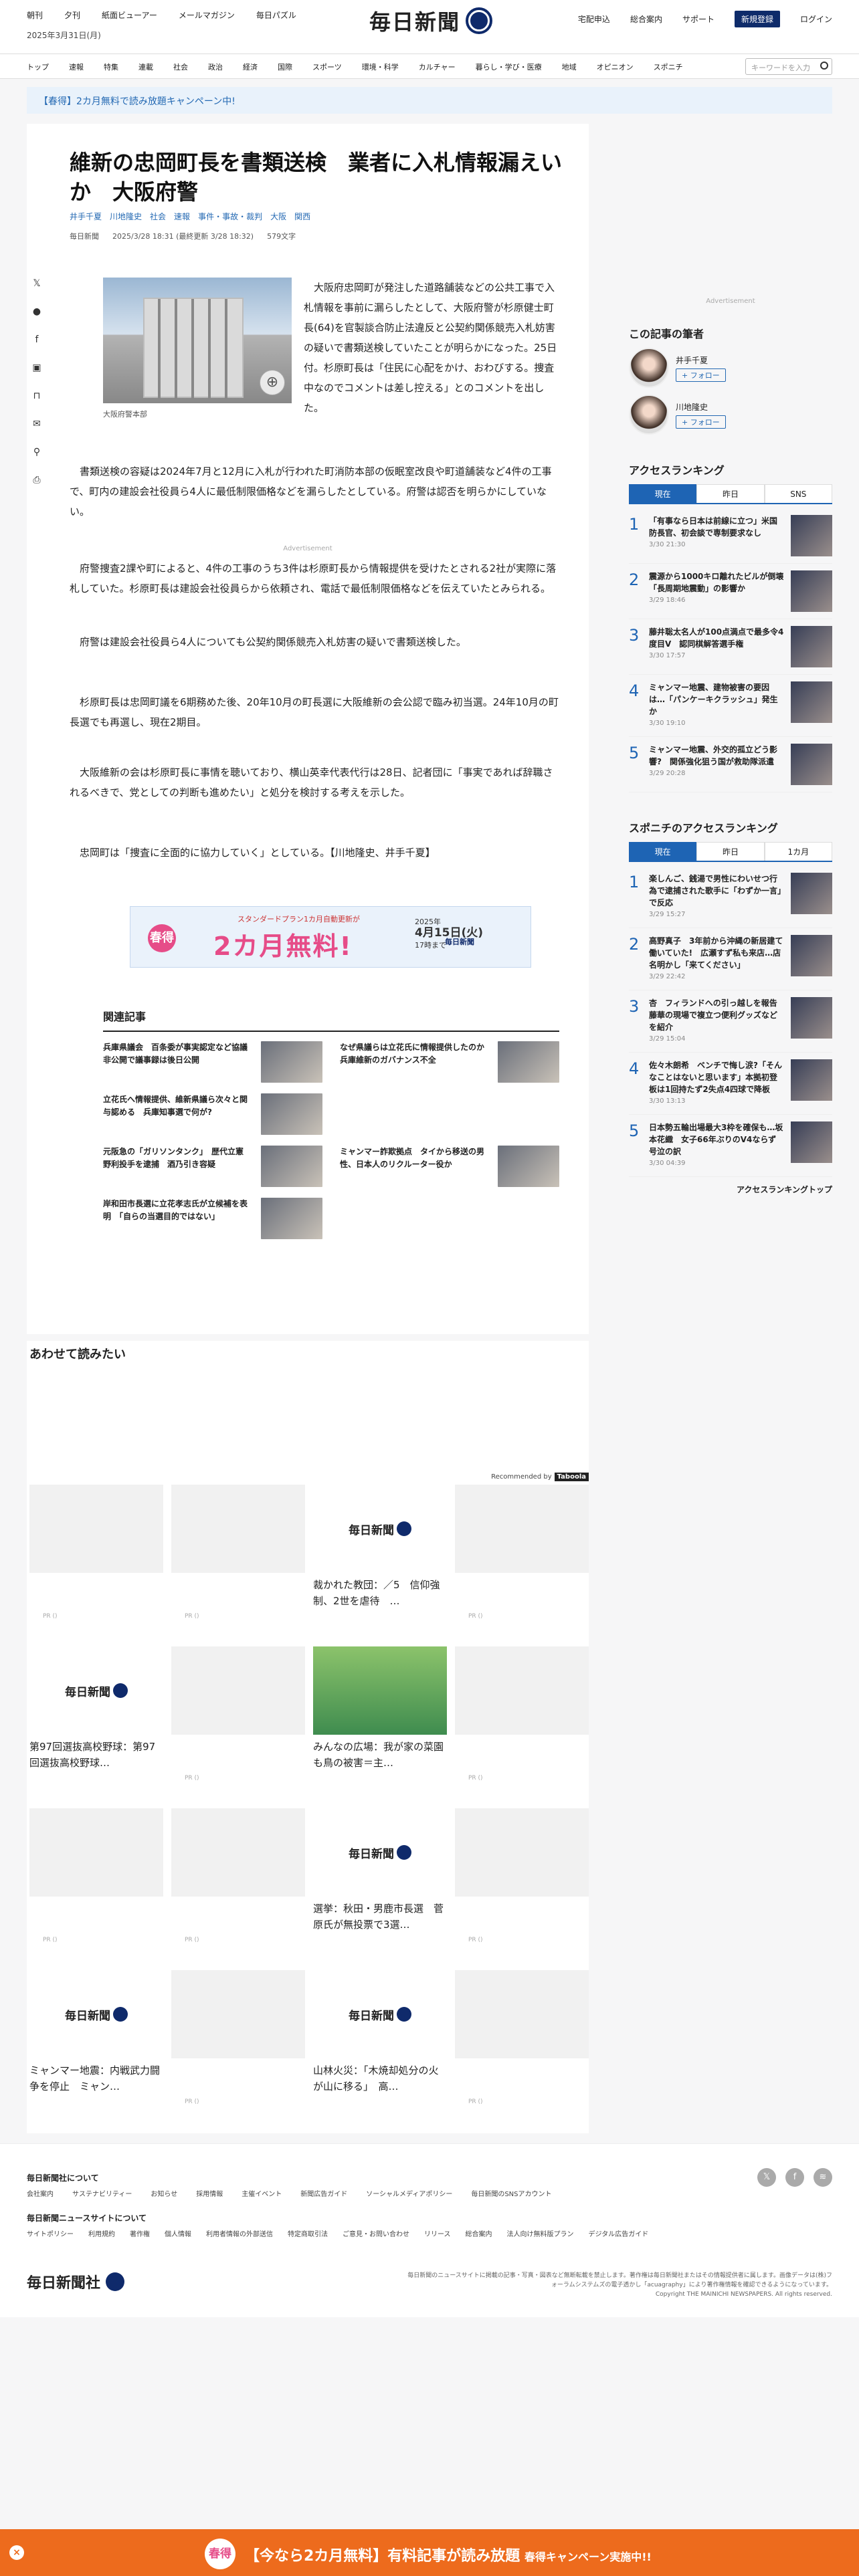  I want to click on footer-link: サイトポリシー, so click(50, 2233).